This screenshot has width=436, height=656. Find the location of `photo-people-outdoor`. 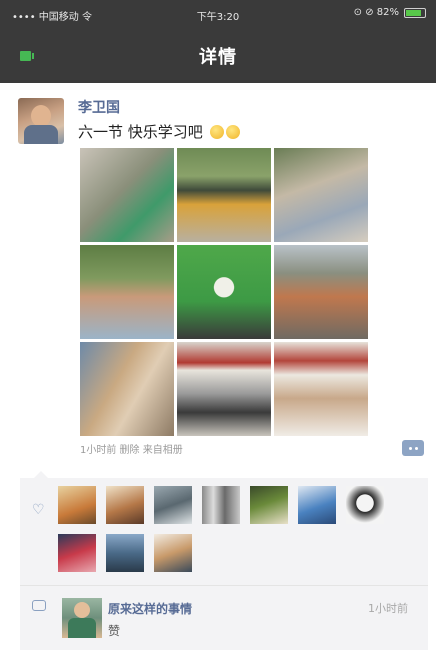

photo-people-outdoor is located at coordinates (321, 195).